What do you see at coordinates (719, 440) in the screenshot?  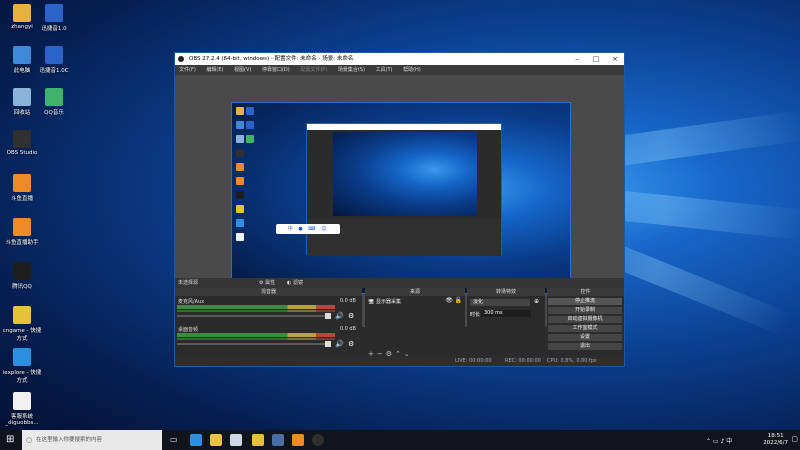 I see `tray-icons: ⌃ ▭ ♪ 中` at bounding box center [719, 440].